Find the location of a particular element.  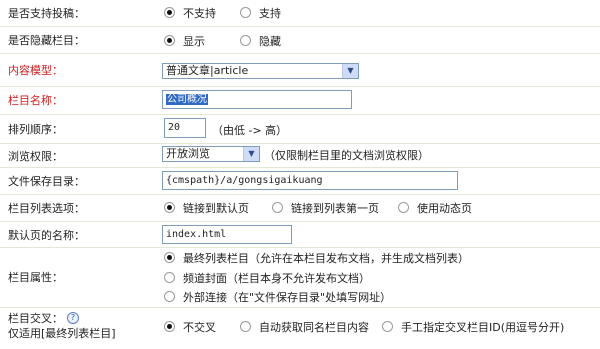

help-icon: ? is located at coordinates (73, 318).